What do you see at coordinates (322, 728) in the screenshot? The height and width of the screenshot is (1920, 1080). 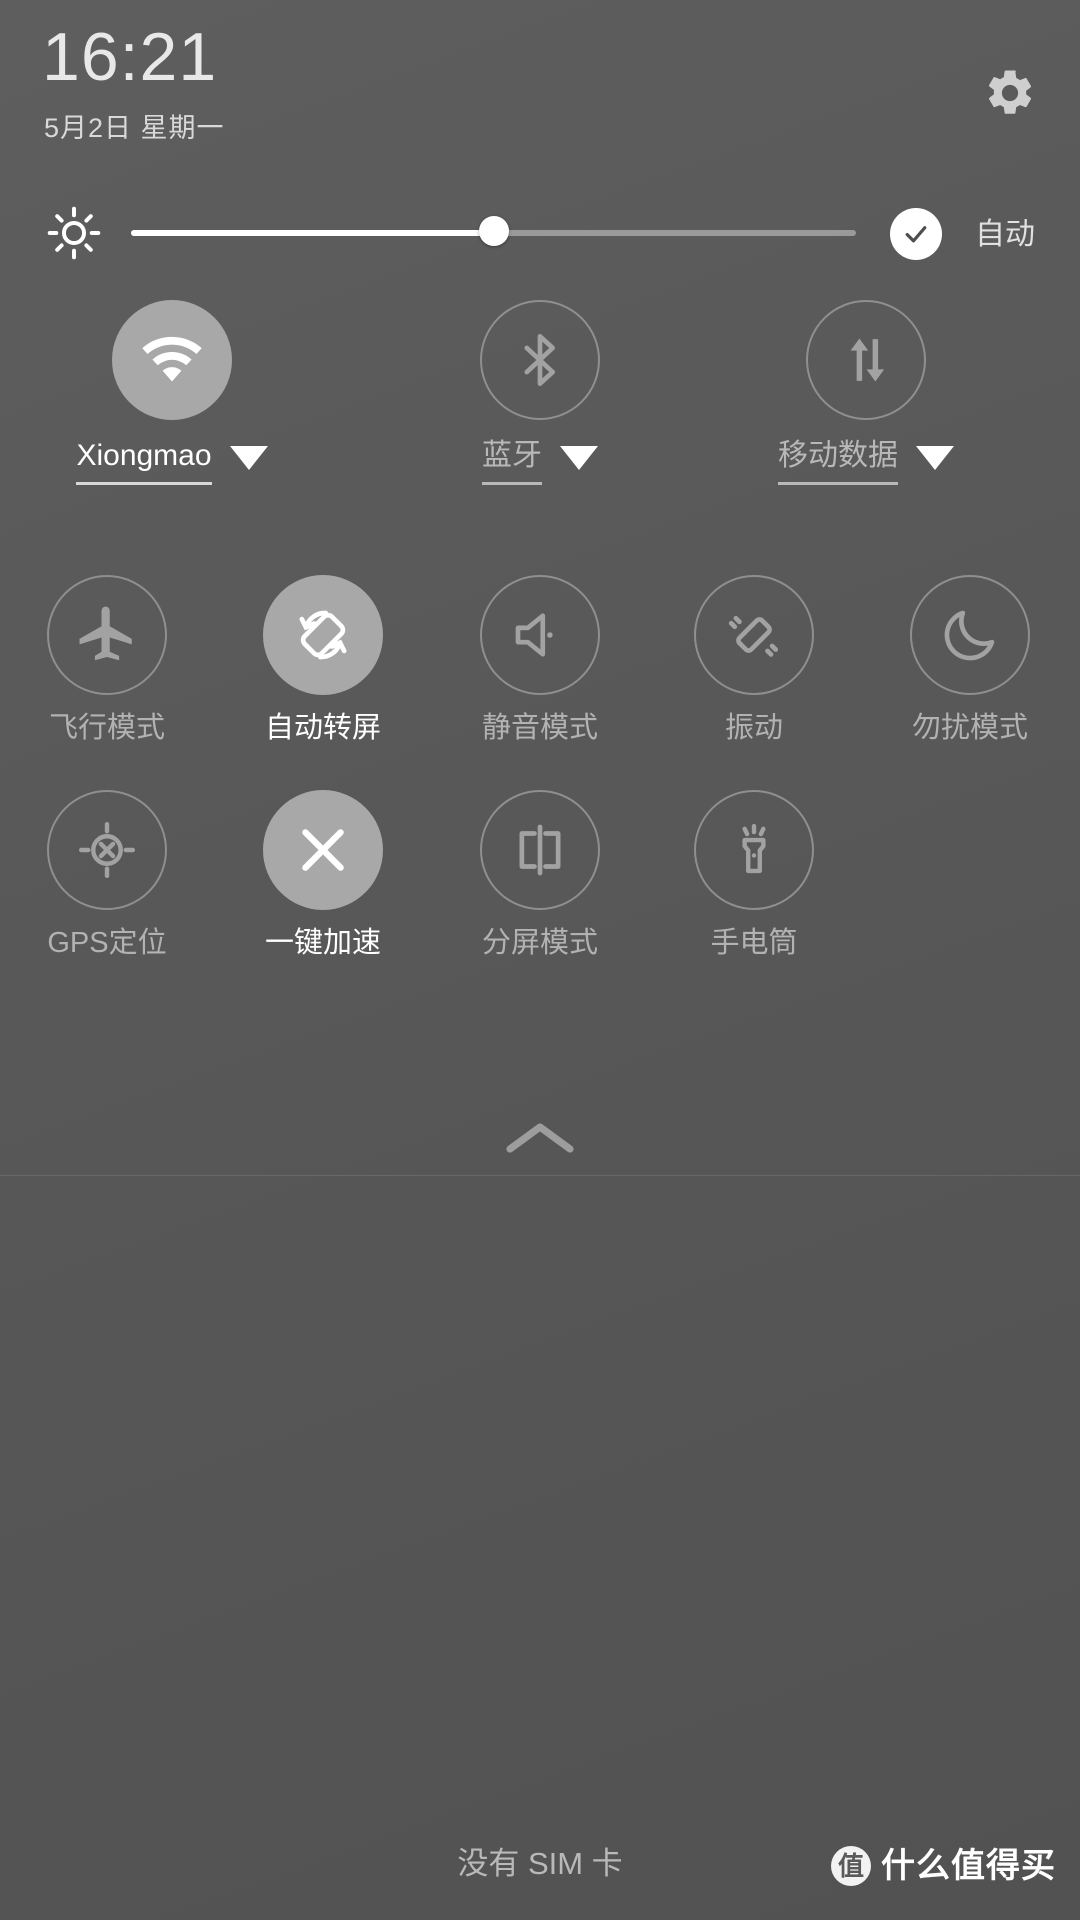 I see `tile-label-auto-rotate: 自动转屏` at bounding box center [322, 728].